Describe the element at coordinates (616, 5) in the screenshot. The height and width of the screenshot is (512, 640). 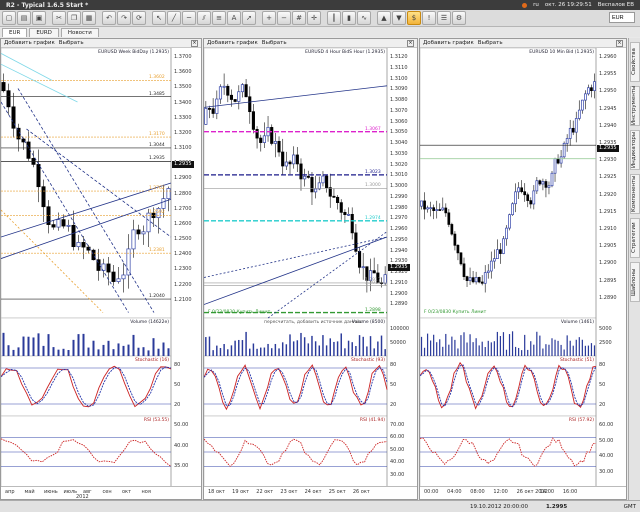
I see `user-name: Веспалов ЕВ` at that location.